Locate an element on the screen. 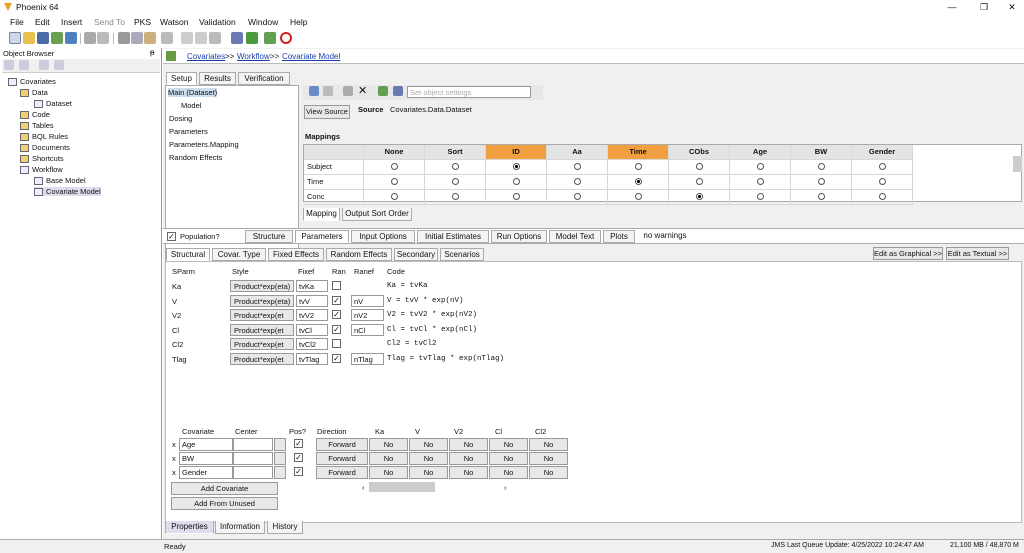  add-covariate-button: Add Covariate is located at coordinates (224, 488).